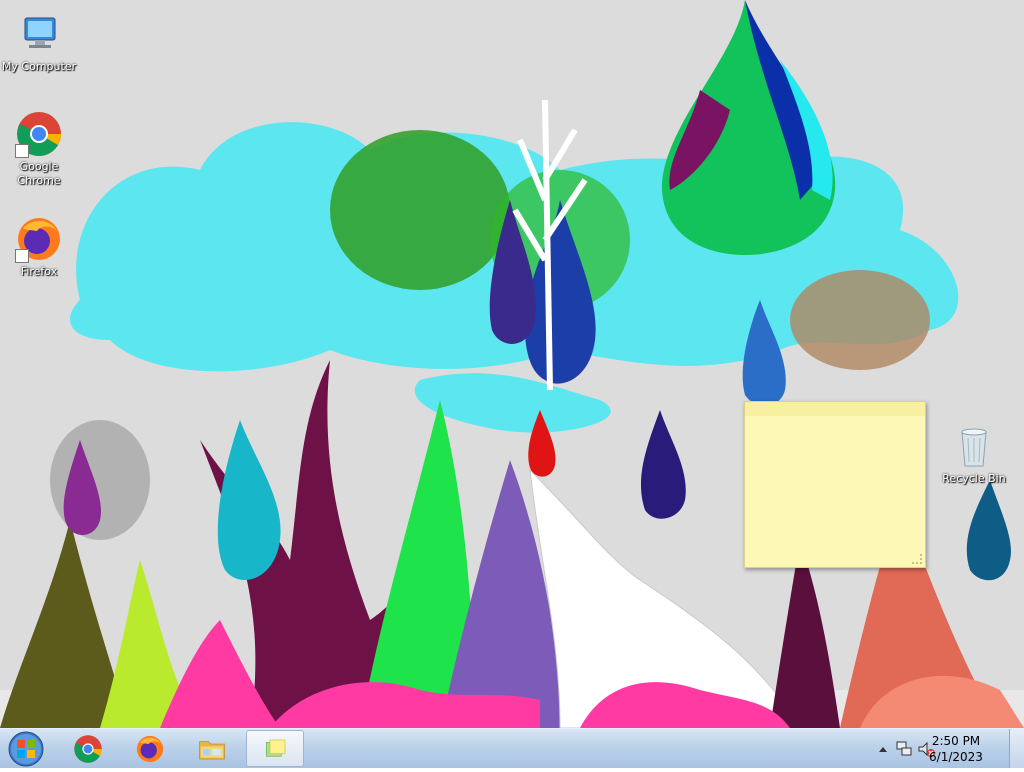 This screenshot has width=1024, height=772. What do you see at coordinates (835, 484) in the screenshot?
I see `sticky-note` at bounding box center [835, 484].